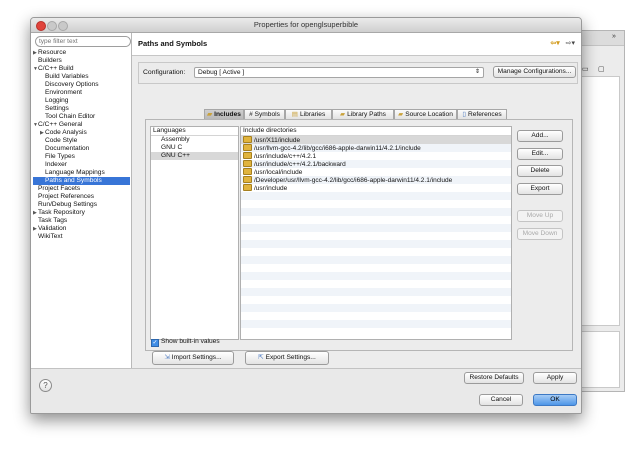  I want to click on tree-item-label: C/C++ General, so click(60, 124).